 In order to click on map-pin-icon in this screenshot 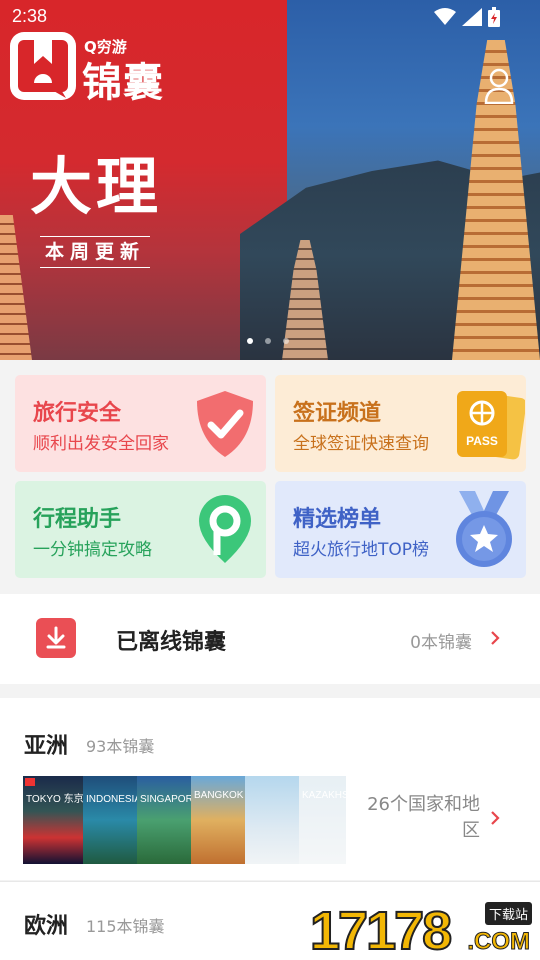, I will do `click(225, 529)`.